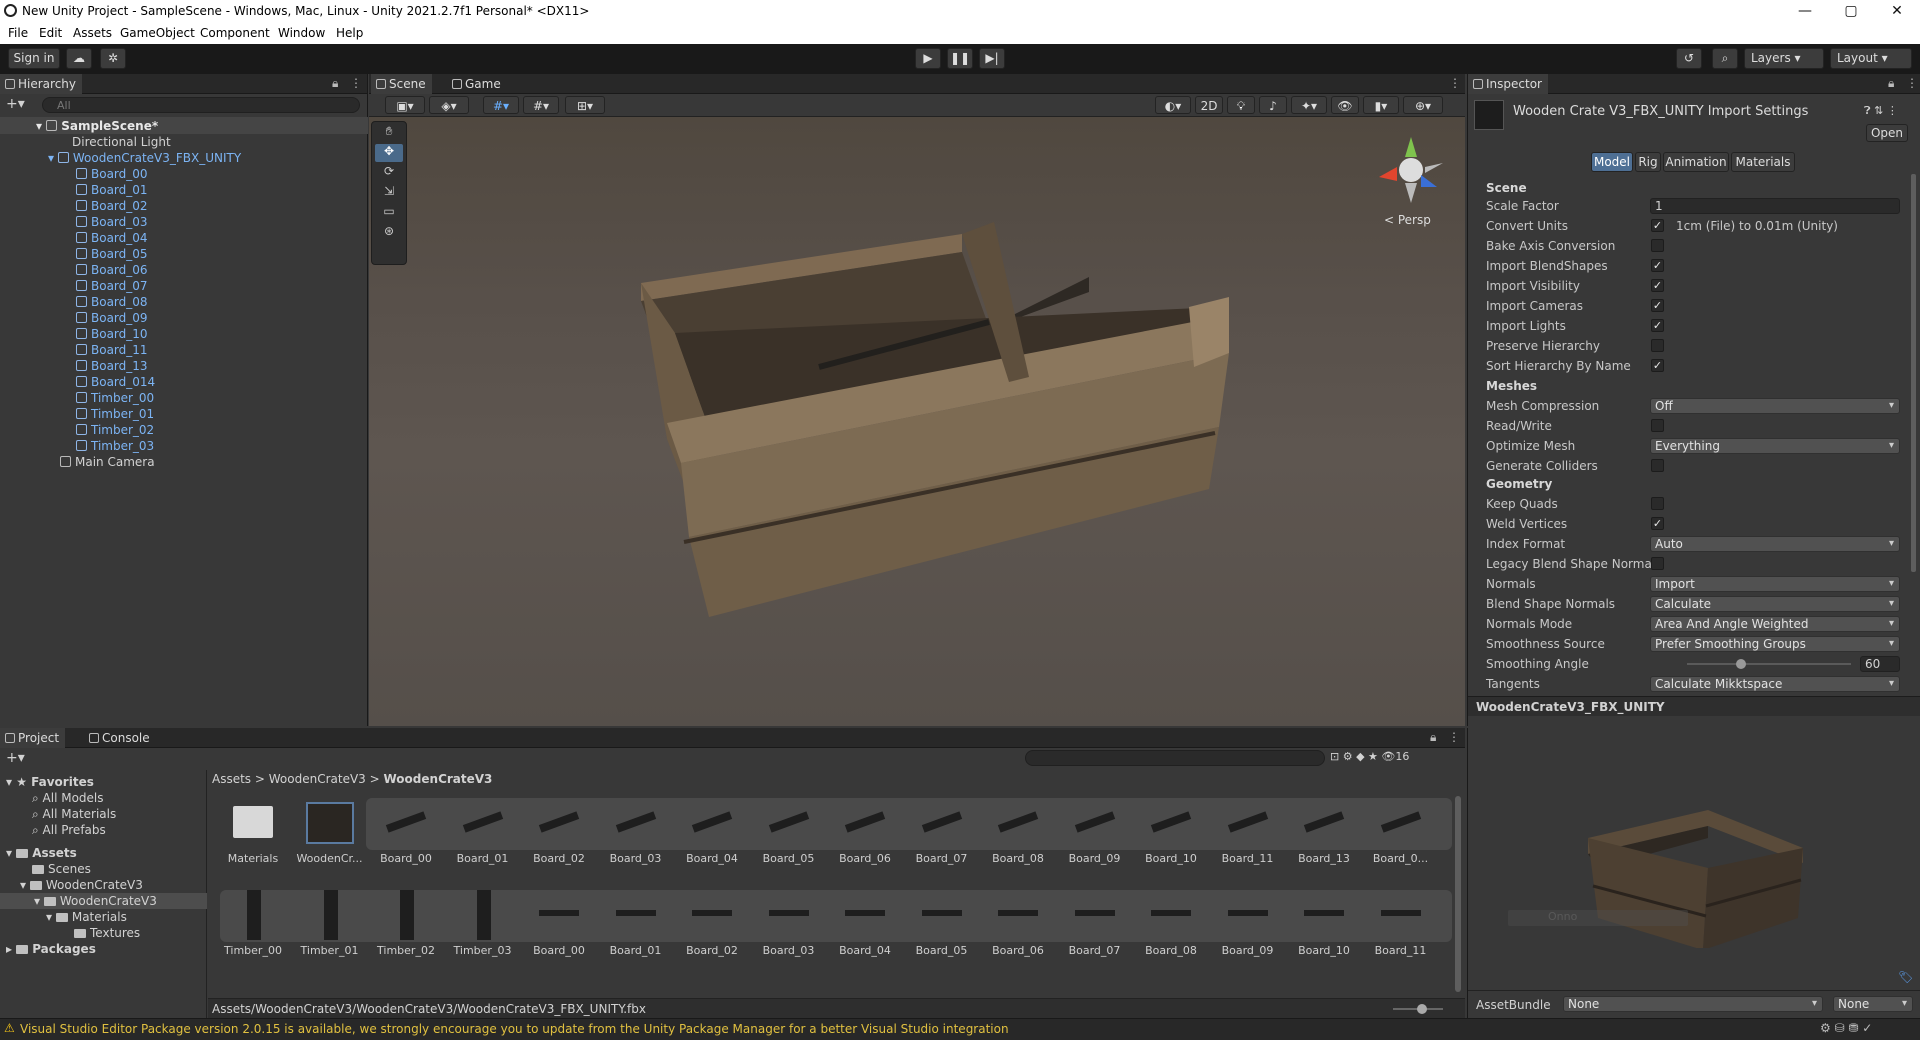 This screenshot has width=1920, height=1040. Describe the element at coordinates (112, 302) in the screenshot. I see `hierarchy-item: Board_08` at that location.